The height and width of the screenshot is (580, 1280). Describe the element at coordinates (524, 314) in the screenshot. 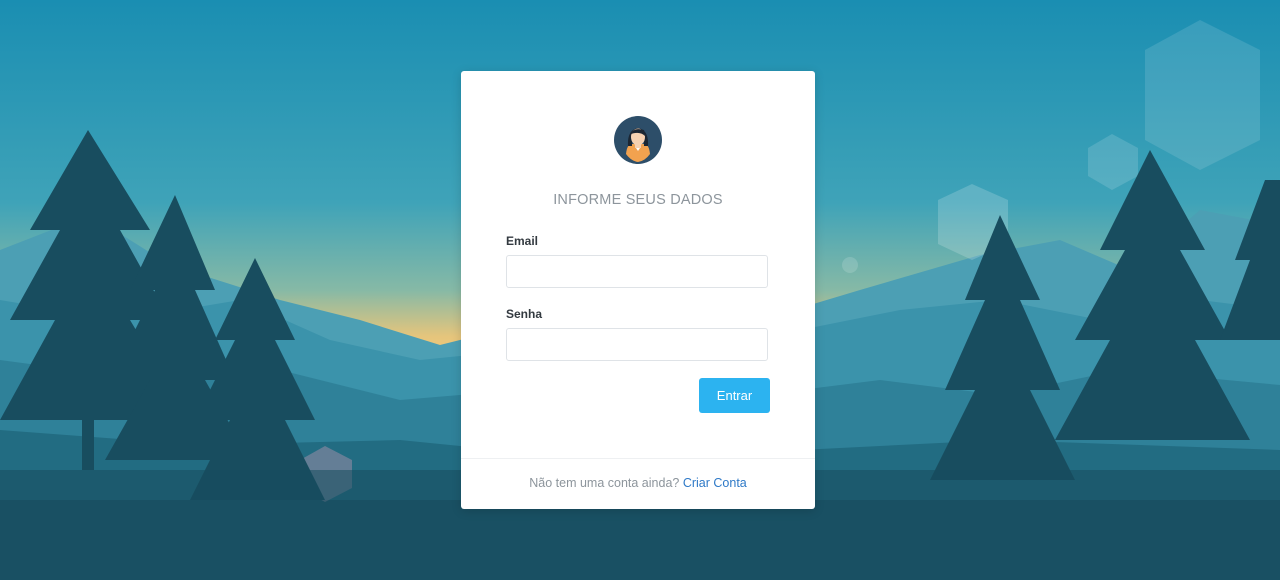

I see `password-label: Senha` at that location.